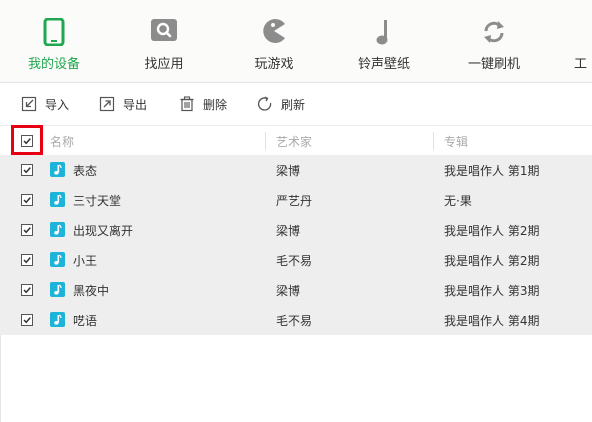 This screenshot has height=422, width=592. I want to click on song-album: 我是唱作人 第1期, so click(492, 171).